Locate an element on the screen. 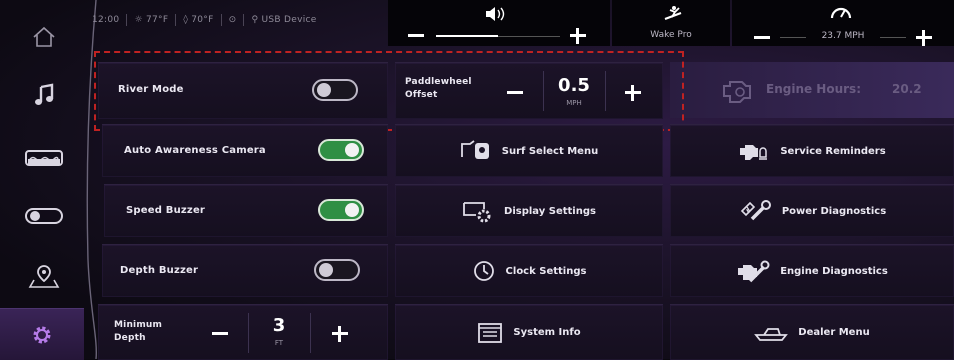 The image size is (954, 360). power-diagnostics-button: Power Diagnostics is located at coordinates (812, 210).